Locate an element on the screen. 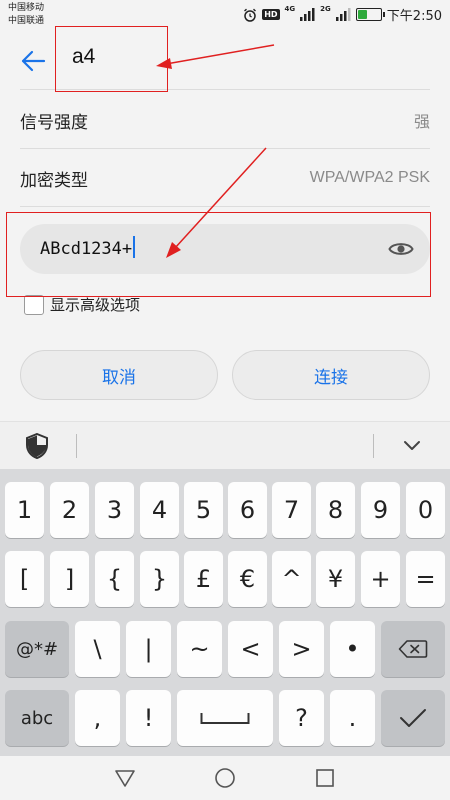 The width and height of the screenshot is (450, 800). battery-level is located at coordinates (362, 14).